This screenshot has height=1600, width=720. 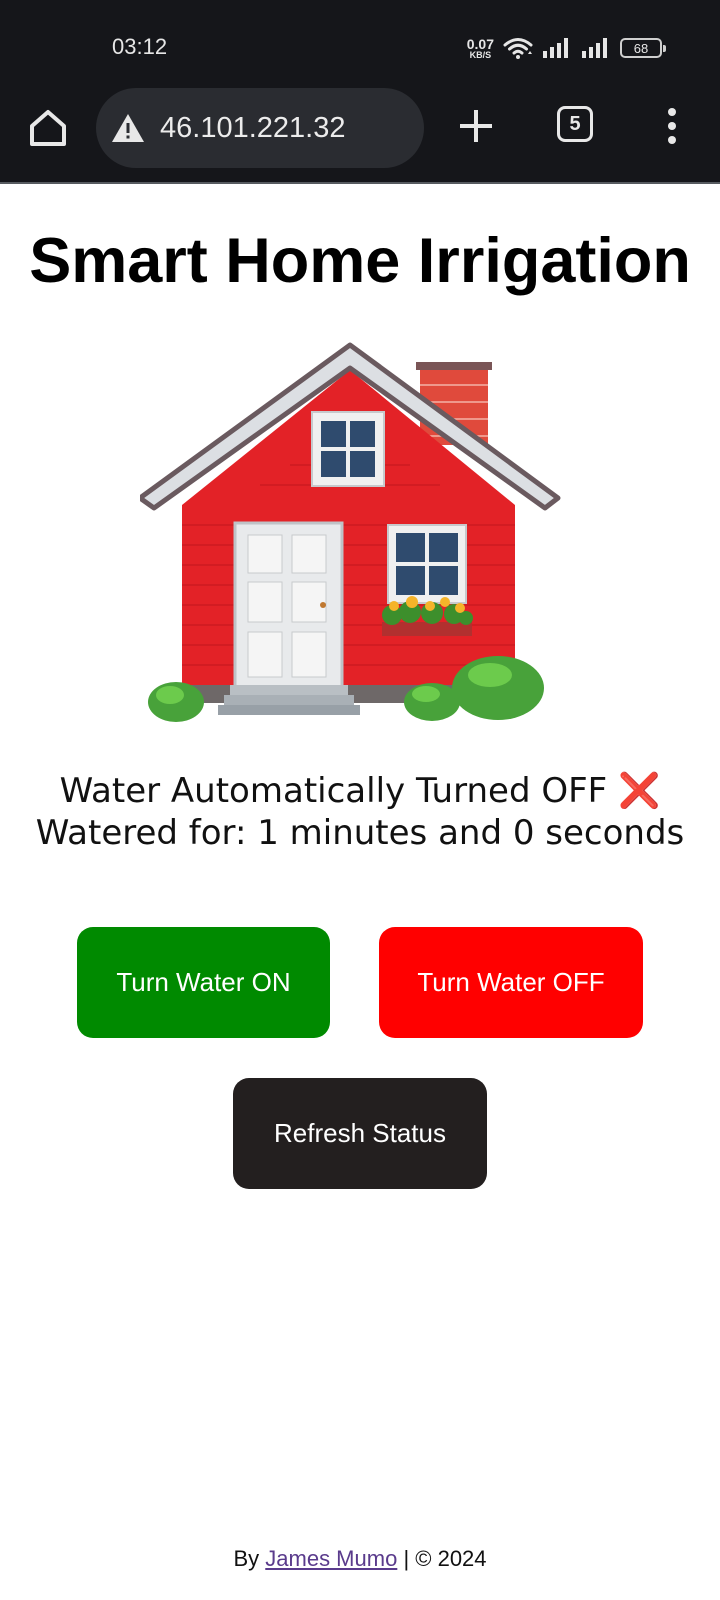 What do you see at coordinates (360, 261) in the screenshot?
I see `page-title: Smart Home Irrigation` at bounding box center [360, 261].